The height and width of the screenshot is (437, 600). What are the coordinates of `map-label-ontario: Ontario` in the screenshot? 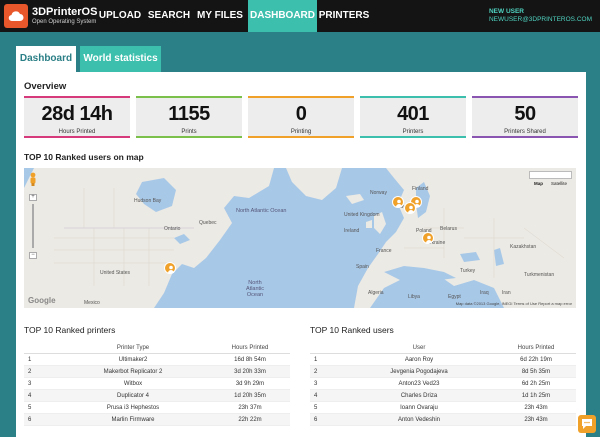 It's located at (172, 229).